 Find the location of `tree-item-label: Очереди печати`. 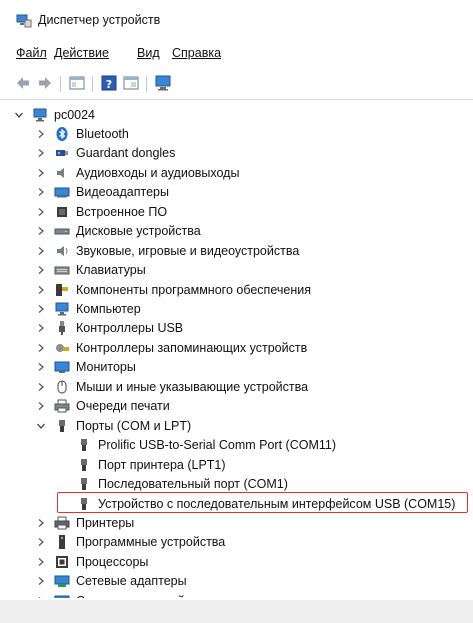

tree-item-label: Очереди печати is located at coordinates (123, 406).